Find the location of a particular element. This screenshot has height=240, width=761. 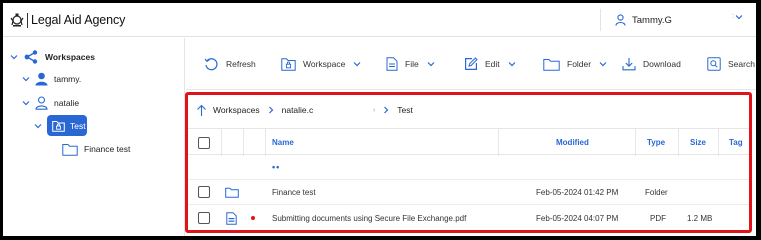

tree-item-test-chevron is located at coordinates (40, 126).